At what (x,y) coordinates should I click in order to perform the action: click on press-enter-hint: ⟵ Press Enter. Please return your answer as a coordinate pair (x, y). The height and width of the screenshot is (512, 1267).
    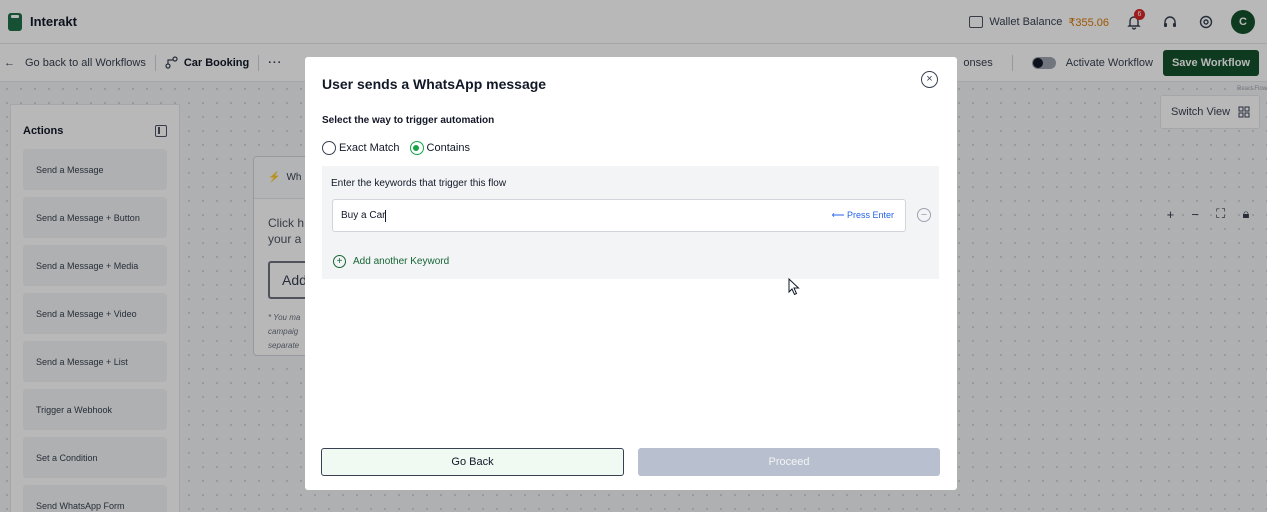
    Looking at the image, I should click on (862, 215).